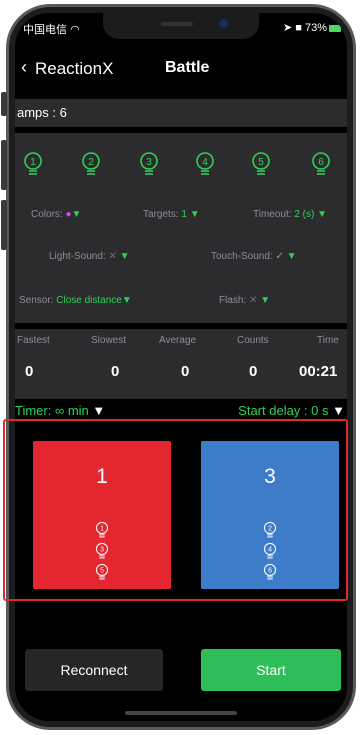 This screenshot has height=735, width=361. I want to click on sensor-setting: Sensor: Close distance▼, so click(75, 300).